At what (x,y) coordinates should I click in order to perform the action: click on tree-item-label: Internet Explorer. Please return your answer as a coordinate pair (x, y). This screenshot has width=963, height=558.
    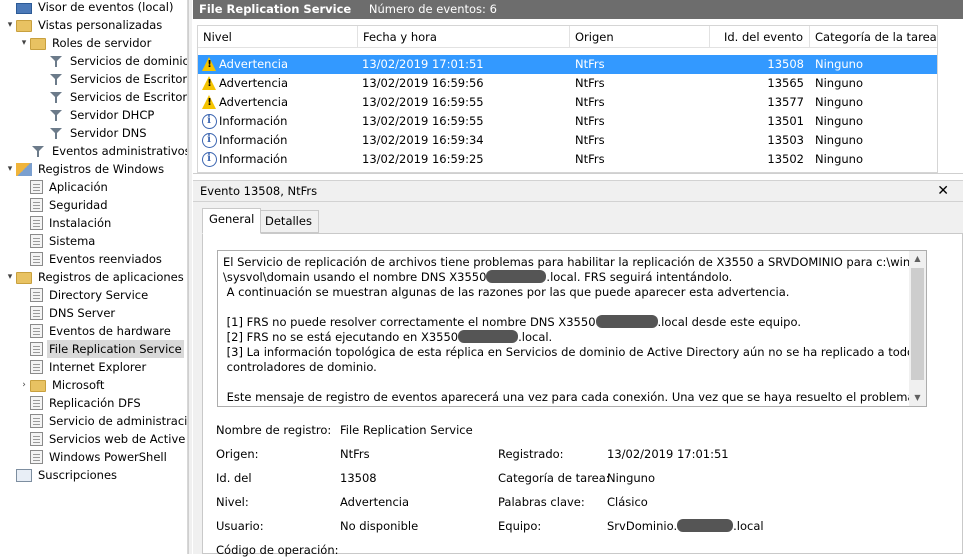
    Looking at the image, I should click on (98, 367).